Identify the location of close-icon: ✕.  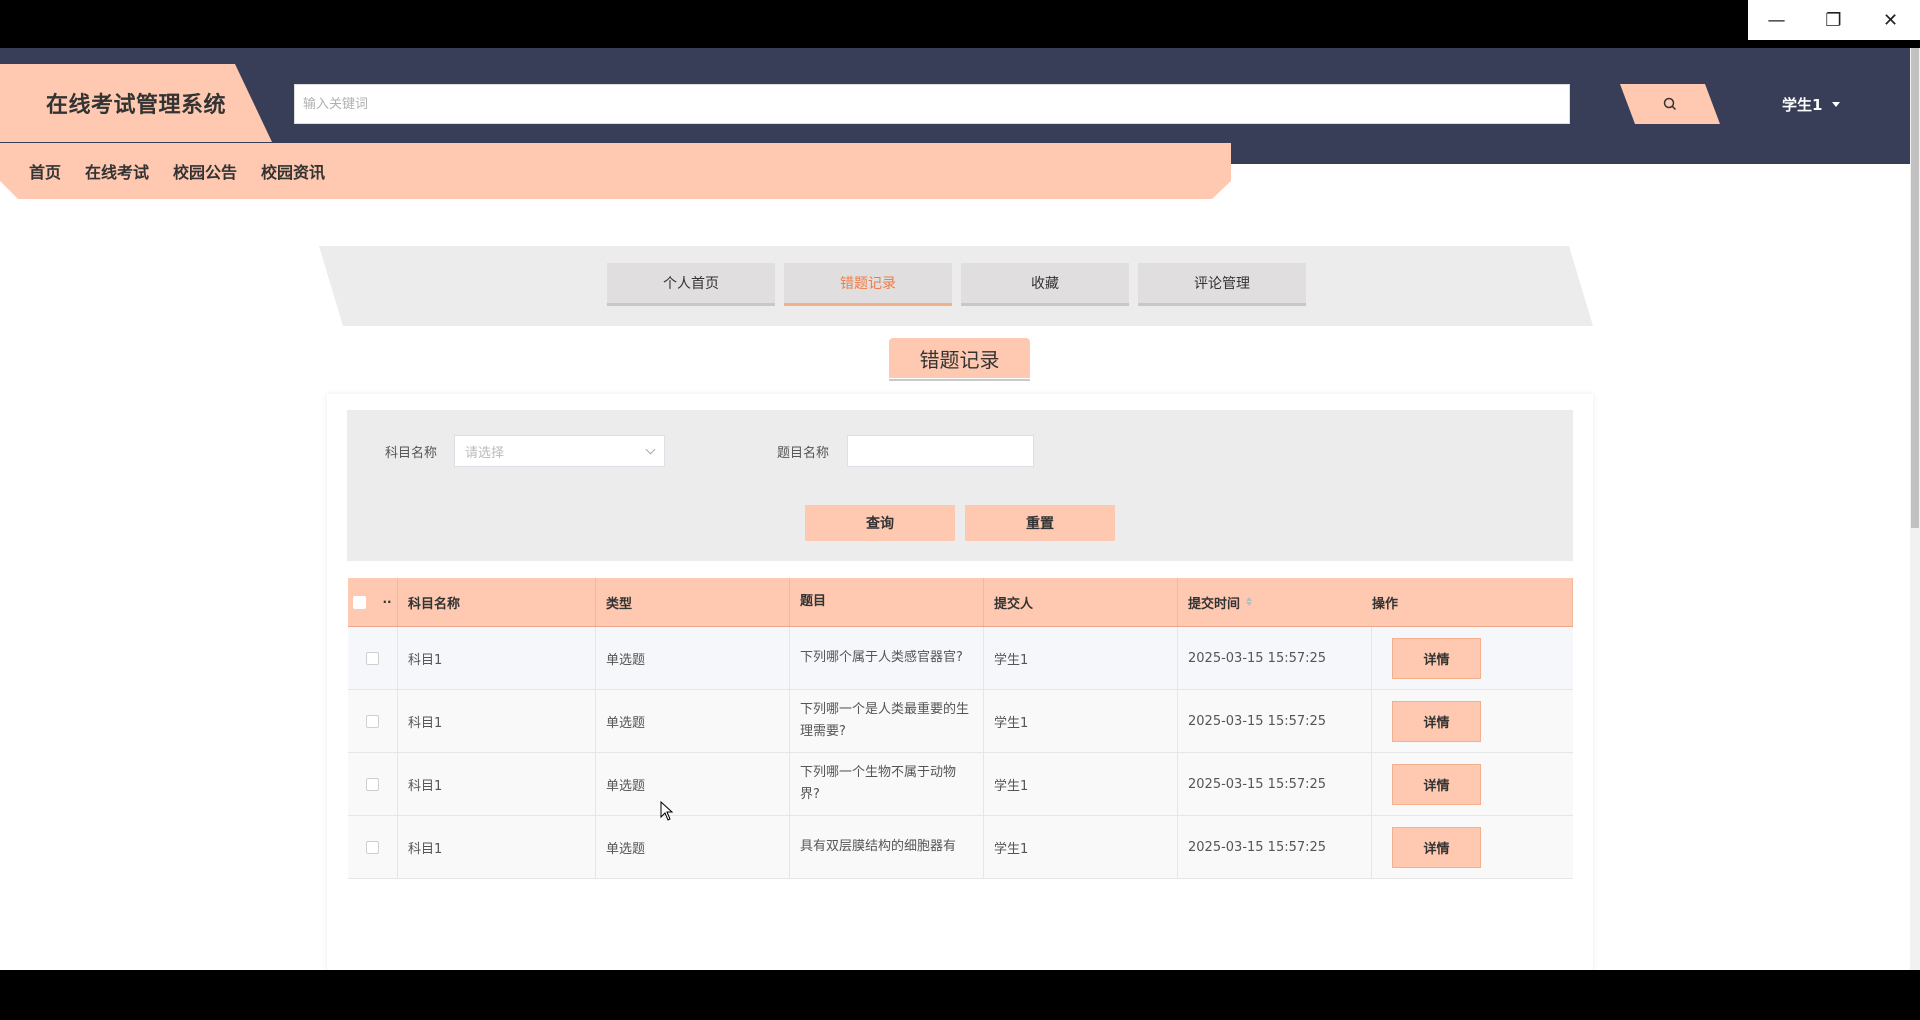
(1890, 20).